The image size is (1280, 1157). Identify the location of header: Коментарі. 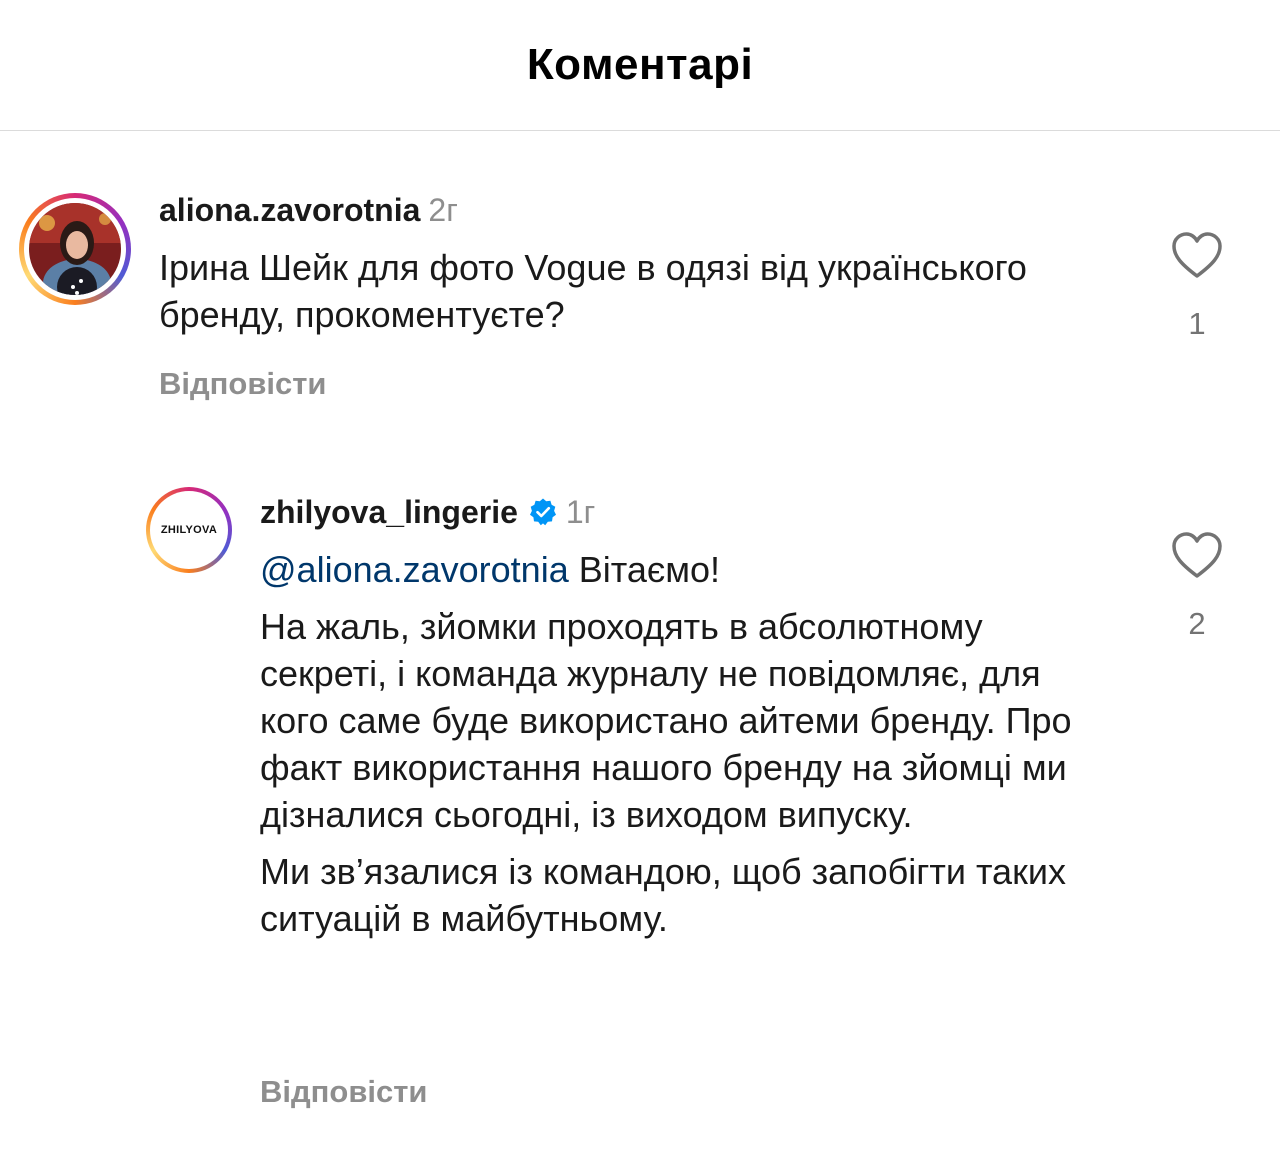
(640, 65).